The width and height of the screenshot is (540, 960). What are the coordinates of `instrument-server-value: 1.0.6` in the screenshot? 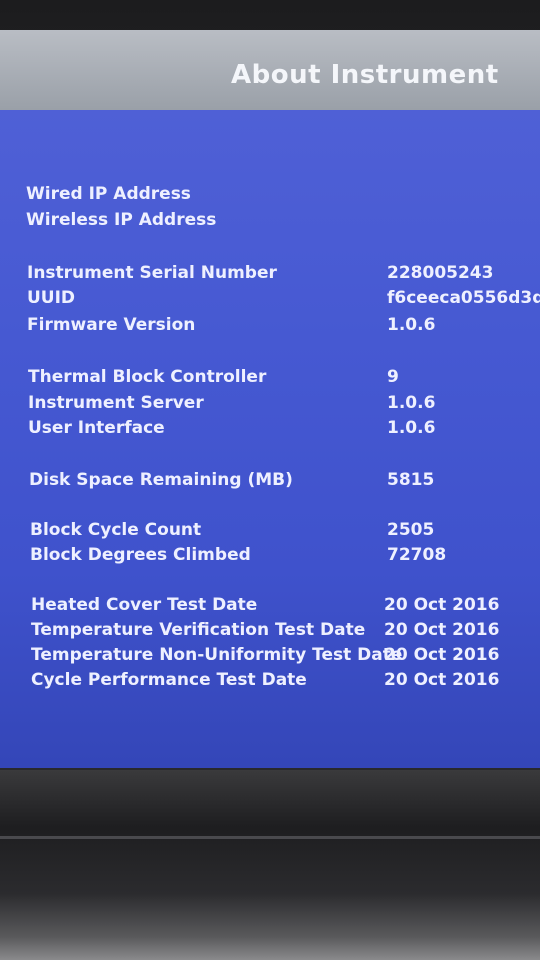 It's located at (411, 403).